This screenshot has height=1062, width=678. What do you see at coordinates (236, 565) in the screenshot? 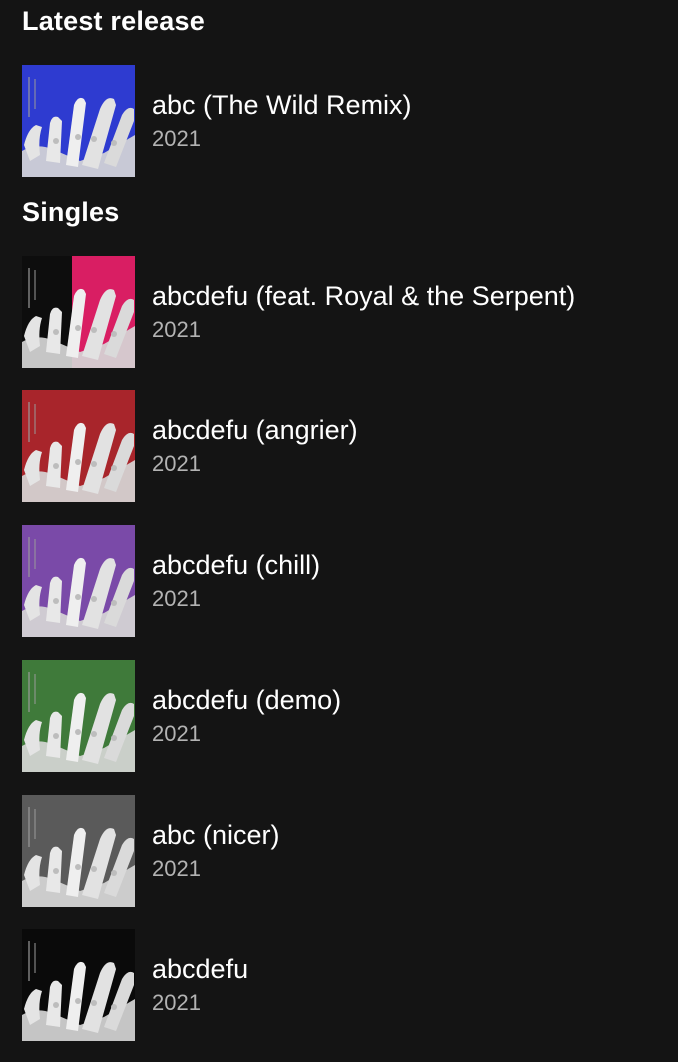
I see `release-title: abcdefu (chill)` at bounding box center [236, 565].